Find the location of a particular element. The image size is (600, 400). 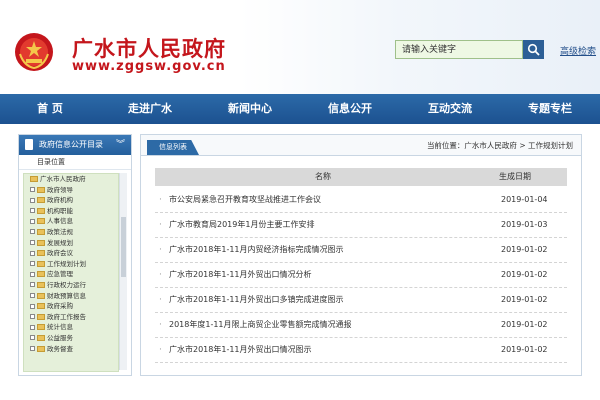

row-date: 2019-01-04 is located at coordinates (524, 199).